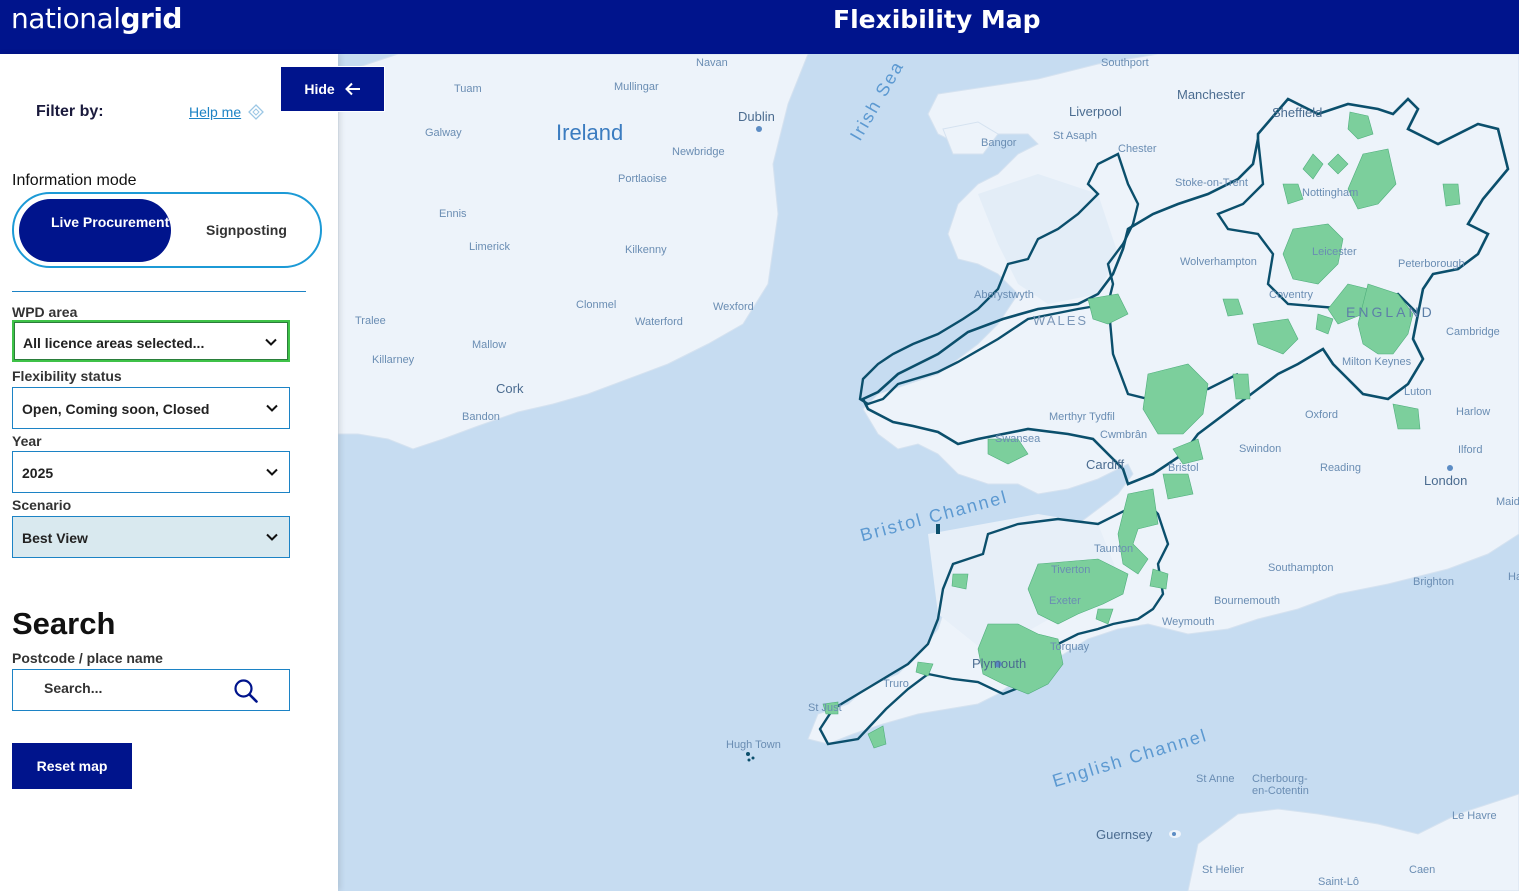 Image resolution: width=1519 pixels, height=891 pixels. I want to click on flexibility-status-select: Open, Coming soon, Closed, so click(151, 408).